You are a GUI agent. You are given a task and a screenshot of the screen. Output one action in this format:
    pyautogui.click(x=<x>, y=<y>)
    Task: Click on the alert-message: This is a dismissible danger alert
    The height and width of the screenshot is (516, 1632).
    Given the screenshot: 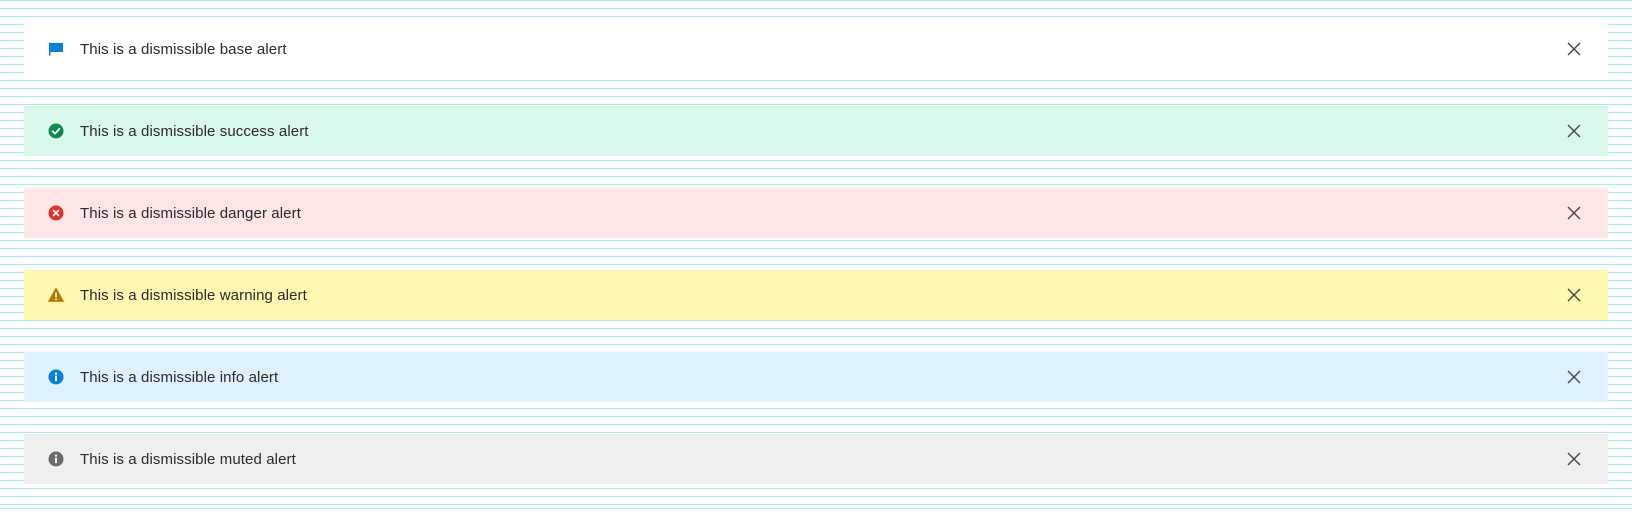 What is the action you would take?
    pyautogui.click(x=190, y=213)
    